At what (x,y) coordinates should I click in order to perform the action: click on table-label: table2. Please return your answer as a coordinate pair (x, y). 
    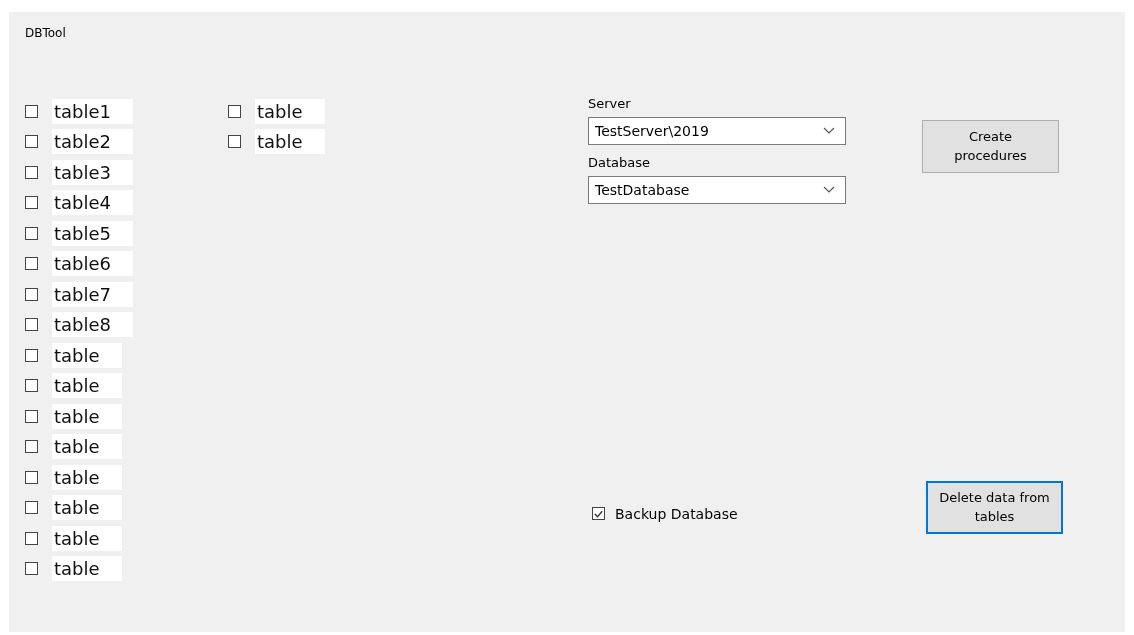
    Looking at the image, I should click on (93, 142).